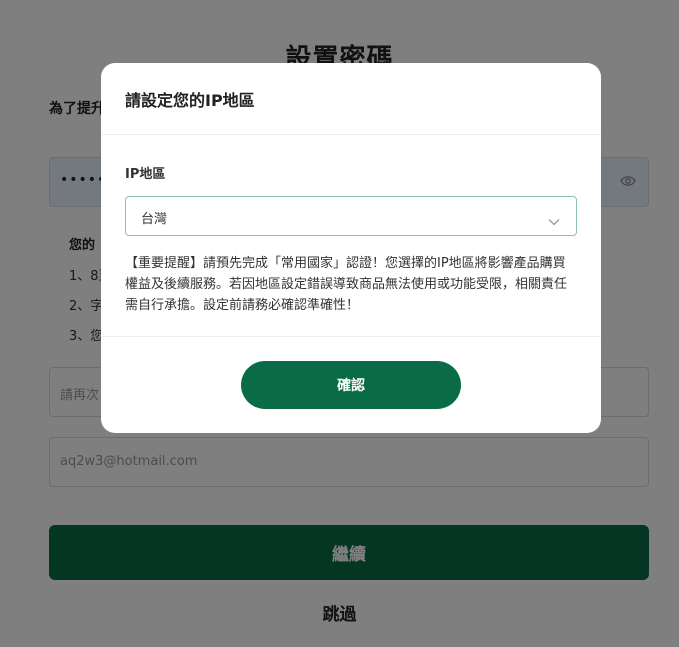  Describe the element at coordinates (154, 219) in the screenshot. I see `ip-region-selected-value: 台灣` at that location.